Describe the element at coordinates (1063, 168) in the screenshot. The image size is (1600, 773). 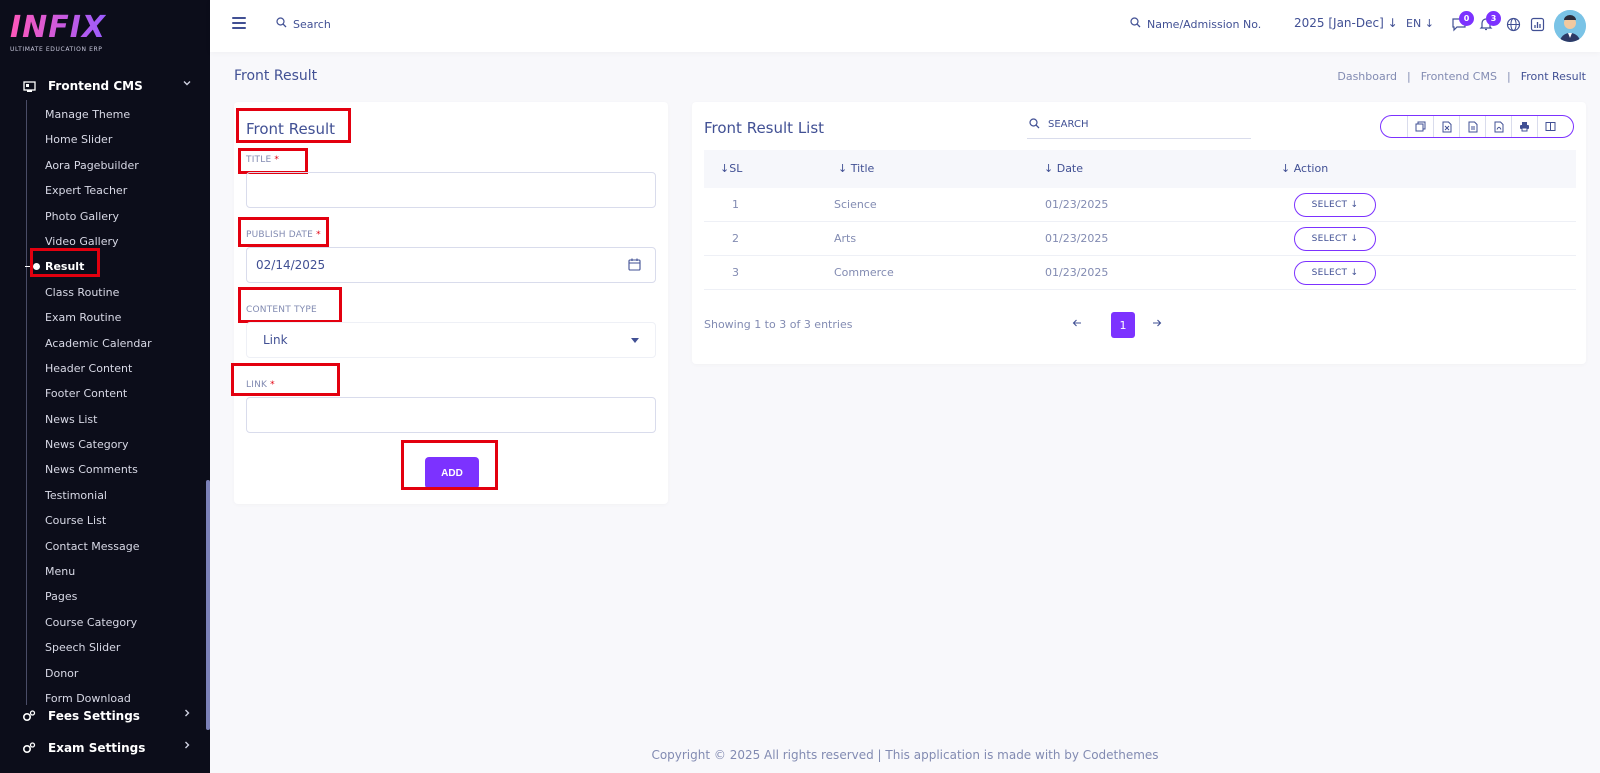
I see `column-header-date: ↓ Date` at that location.